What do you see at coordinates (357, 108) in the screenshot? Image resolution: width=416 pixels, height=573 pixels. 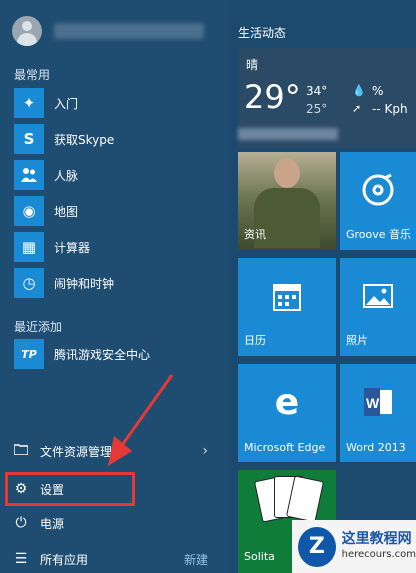 I see `wind-icon: ➚` at bounding box center [357, 108].